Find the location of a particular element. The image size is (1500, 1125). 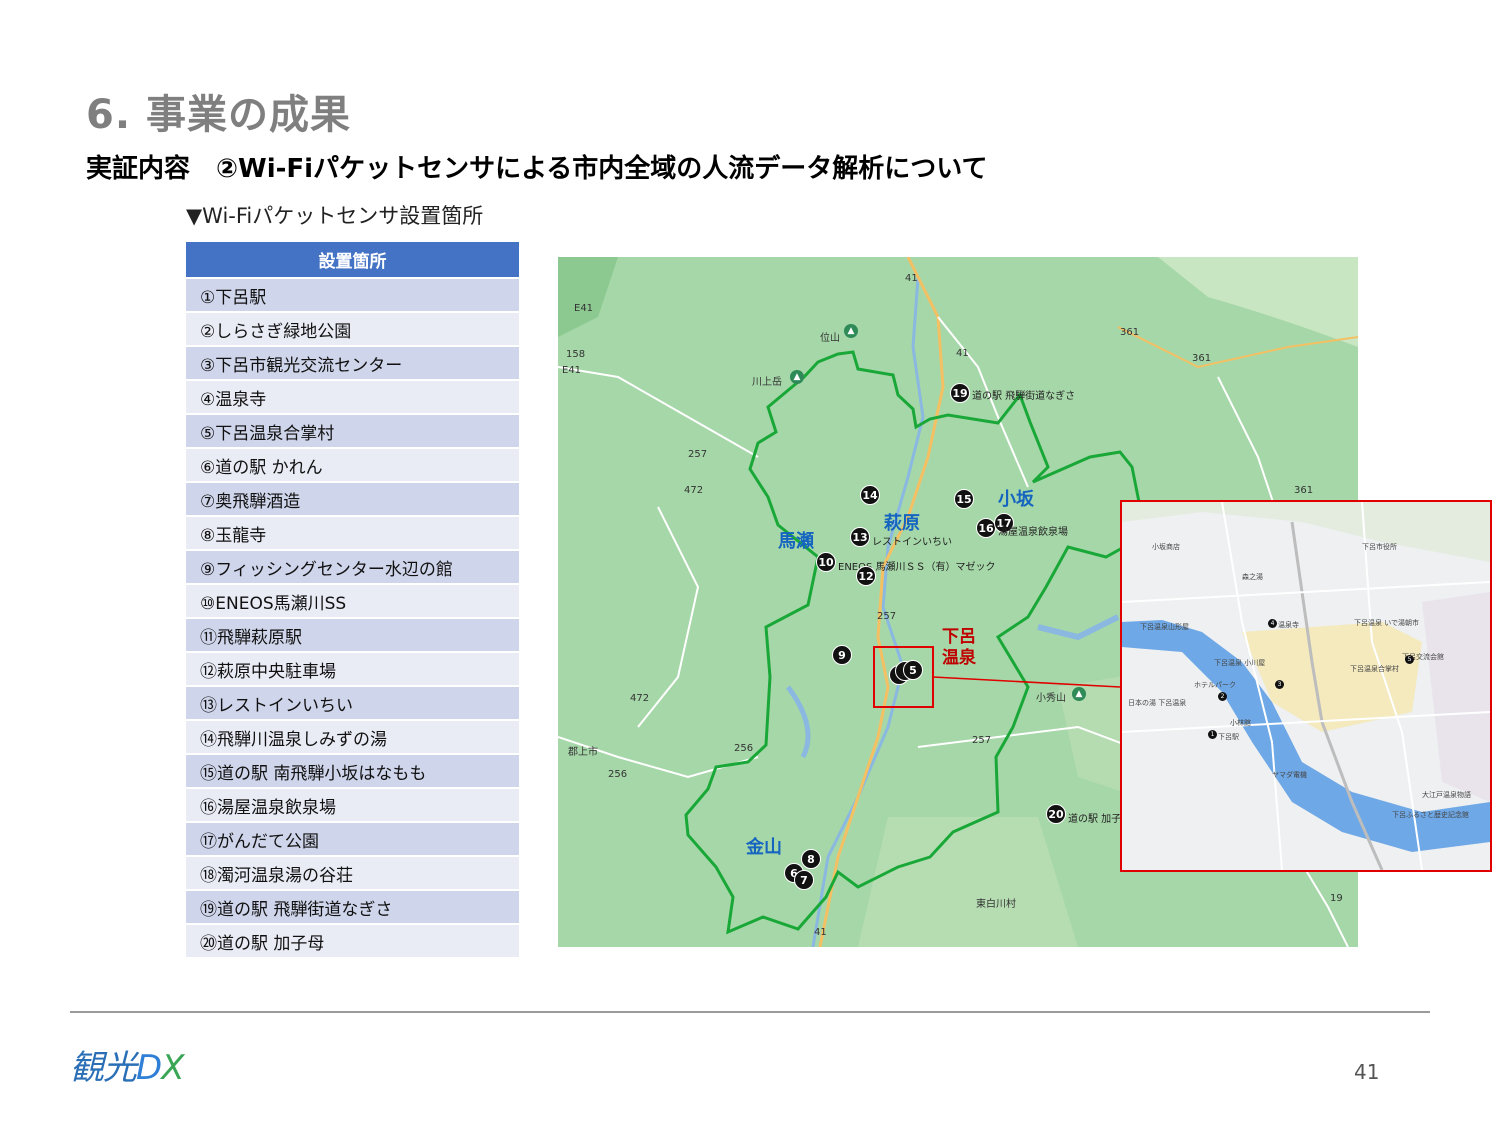

inset-label: 下呂温泉 小川屋 is located at coordinates (1240, 663).